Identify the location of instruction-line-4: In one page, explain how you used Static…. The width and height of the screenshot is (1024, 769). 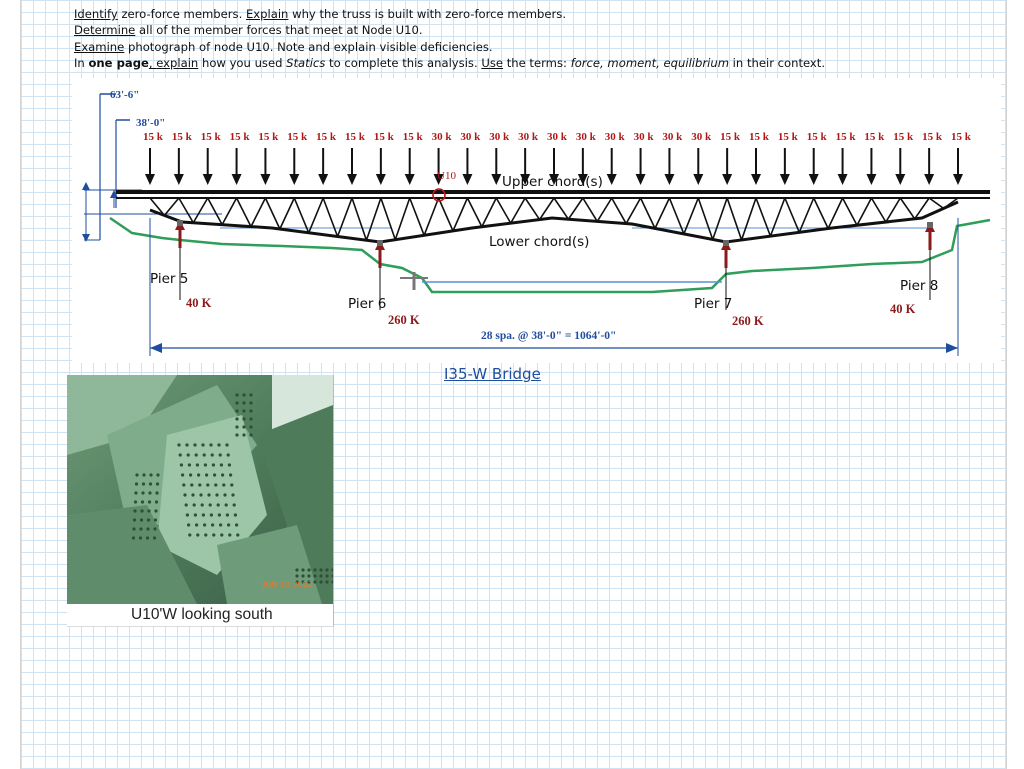
(449, 63).